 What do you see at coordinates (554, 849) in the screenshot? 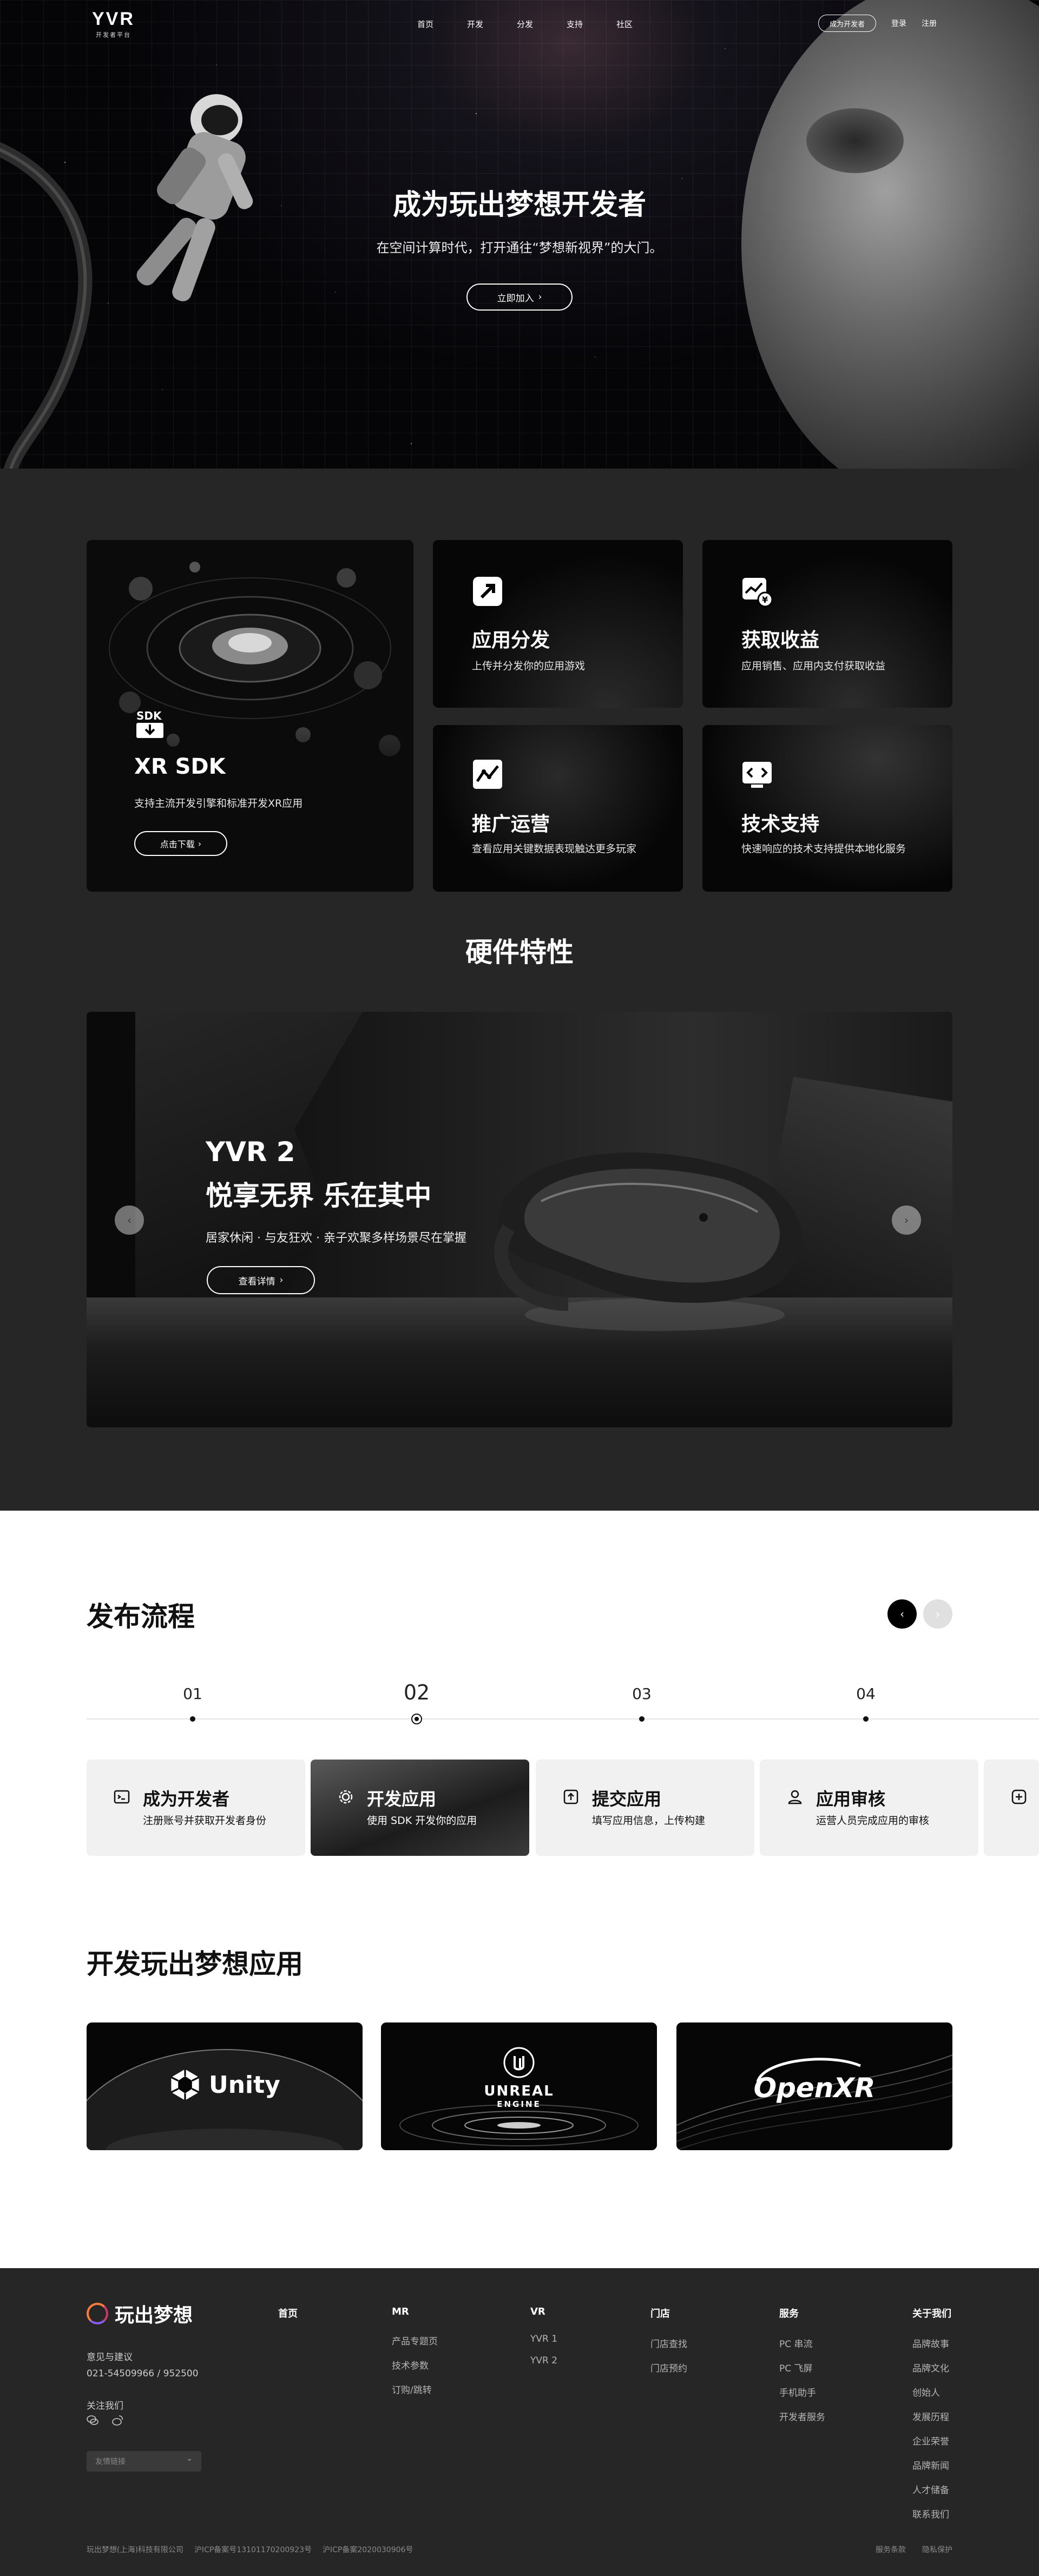
I see `promote-description: 查看应用关键数据表现触达更多玩家` at bounding box center [554, 849].